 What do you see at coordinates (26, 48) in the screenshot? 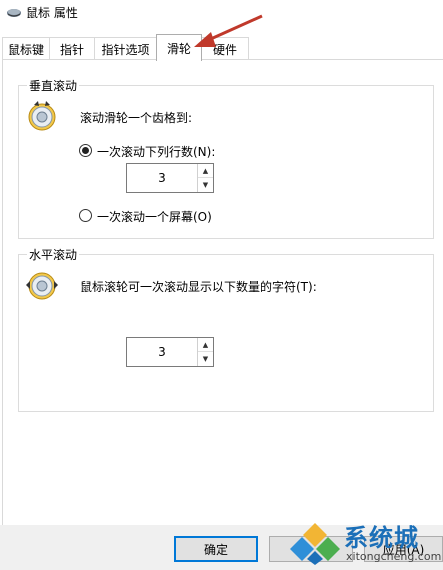
I see `tab-buttons: 鼠标键` at bounding box center [26, 48].